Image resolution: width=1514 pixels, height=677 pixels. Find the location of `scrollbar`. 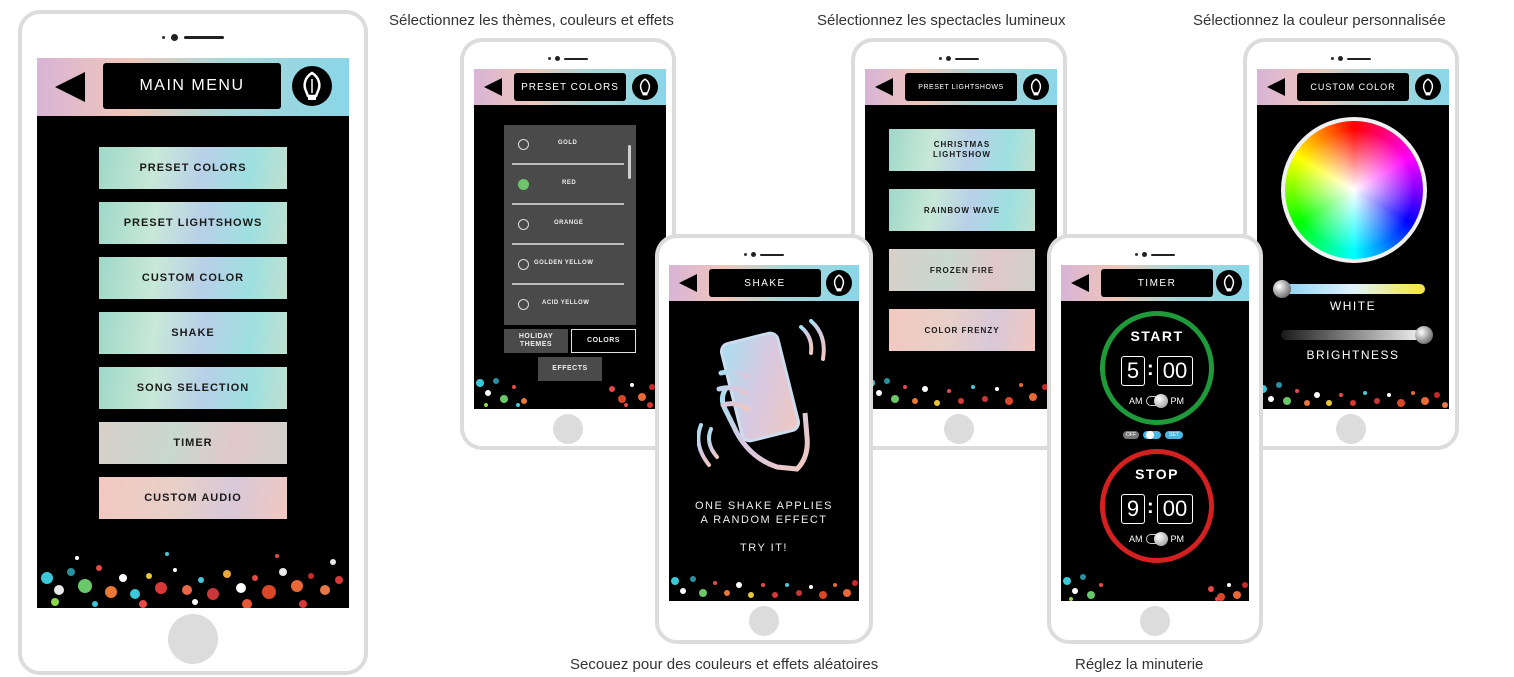

scrollbar is located at coordinates (629, 162).